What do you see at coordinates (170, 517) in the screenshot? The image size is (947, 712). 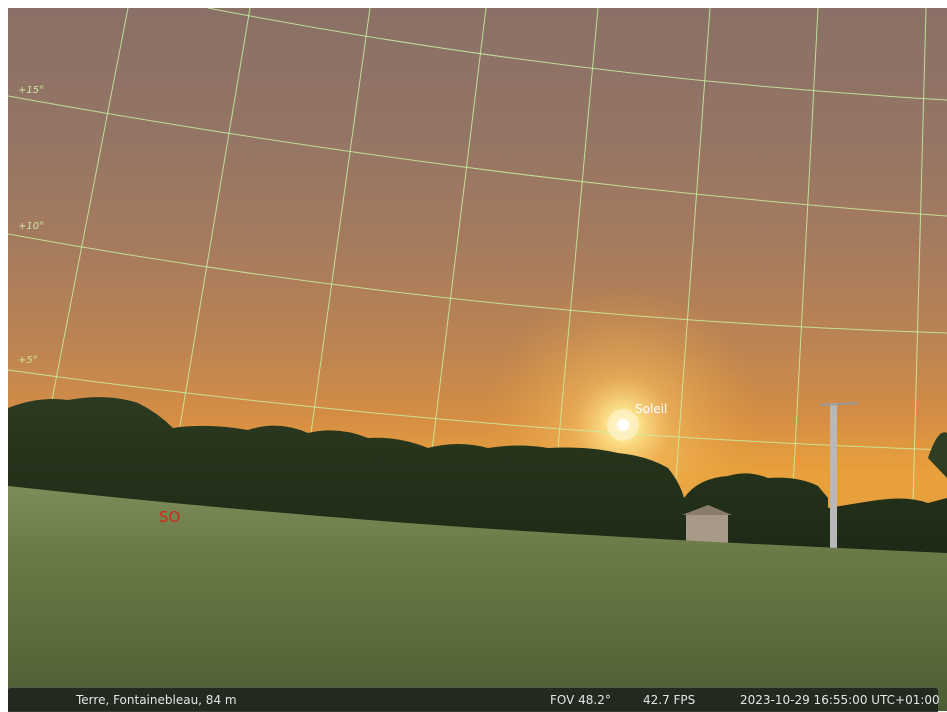 I see `cardinal-point-southwest: SO` at bounding box center [170, 517].